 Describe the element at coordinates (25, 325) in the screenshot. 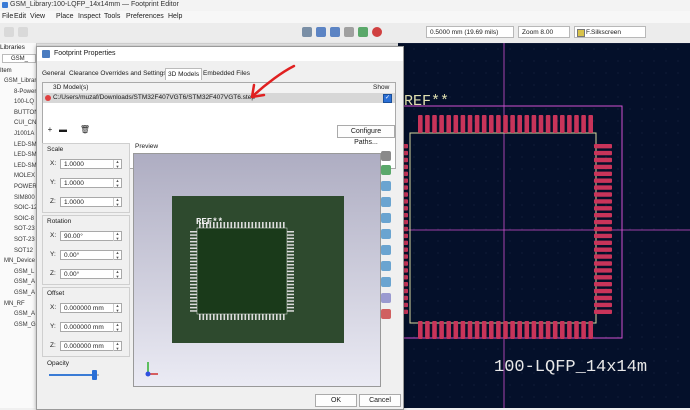

I see `library-tree-item: GSM_G` at that location.